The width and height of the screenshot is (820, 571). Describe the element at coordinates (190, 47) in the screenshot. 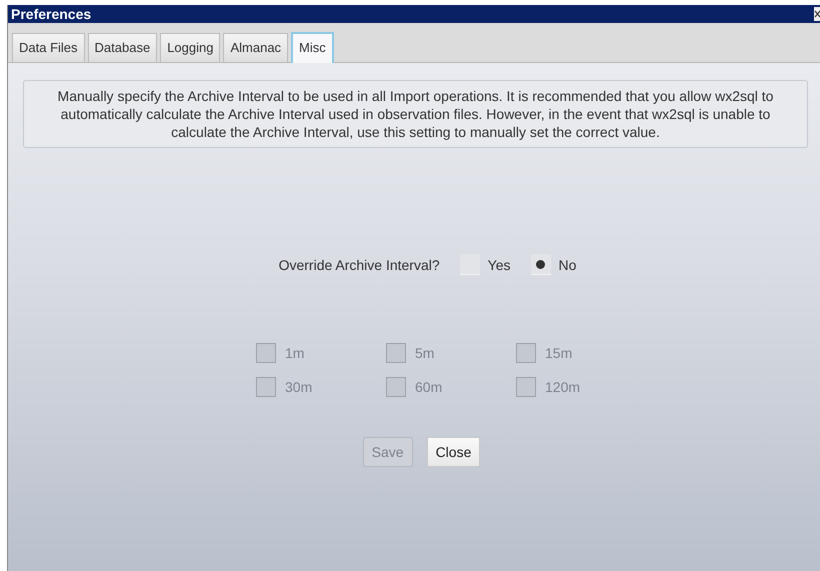

I see `tab: Logging` at that location.